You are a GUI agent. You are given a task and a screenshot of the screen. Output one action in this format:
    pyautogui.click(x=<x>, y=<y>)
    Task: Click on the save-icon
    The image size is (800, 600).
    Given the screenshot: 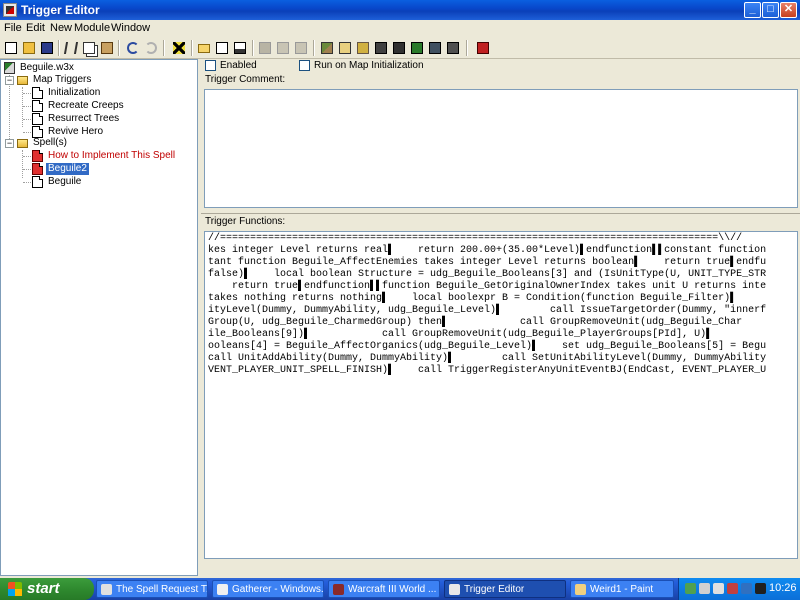 What is the action you would take?
    pyautogui.click(x=47, y=48)
    